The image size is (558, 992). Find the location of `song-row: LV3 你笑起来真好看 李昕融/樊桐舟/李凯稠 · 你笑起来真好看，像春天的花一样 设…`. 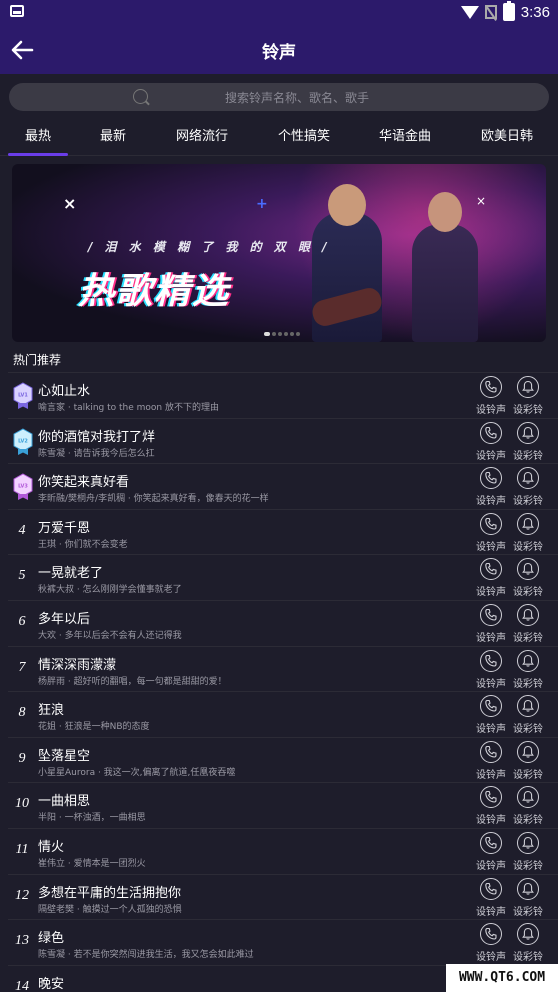

song-row: LV3 你笑起来真好看 李昕融/樊桐舟/李凯稠 · 你笑起来真好看，像春天的花一样 设… is located at coordinates (283, 485).